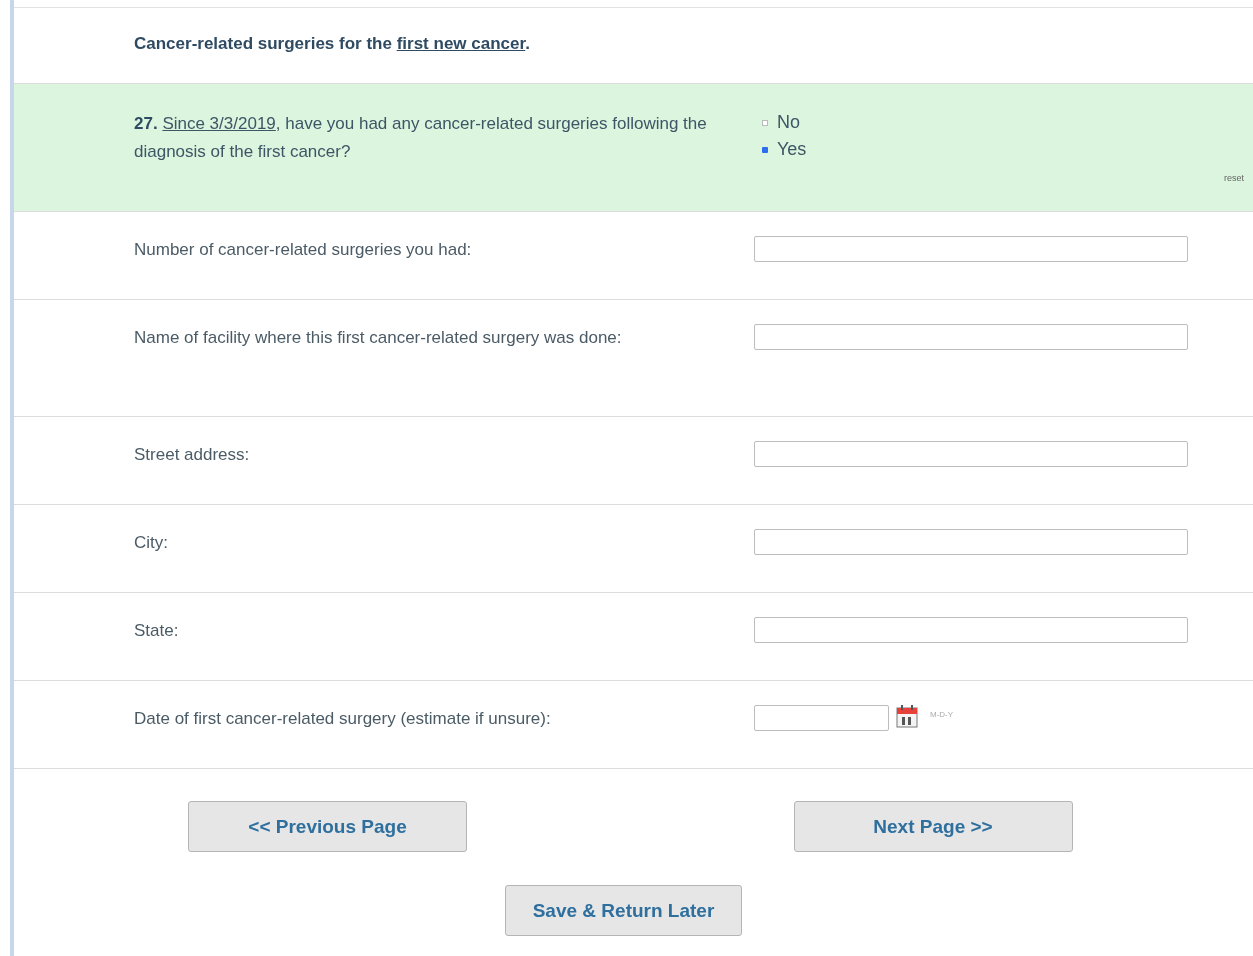 Image resolution: width=1253 pixels, height=956 pixels. What do you see at coordinates (933, 826) in the screenshot?
I see `next-page-button: Next Page >>` at bounding box center [933, 826].